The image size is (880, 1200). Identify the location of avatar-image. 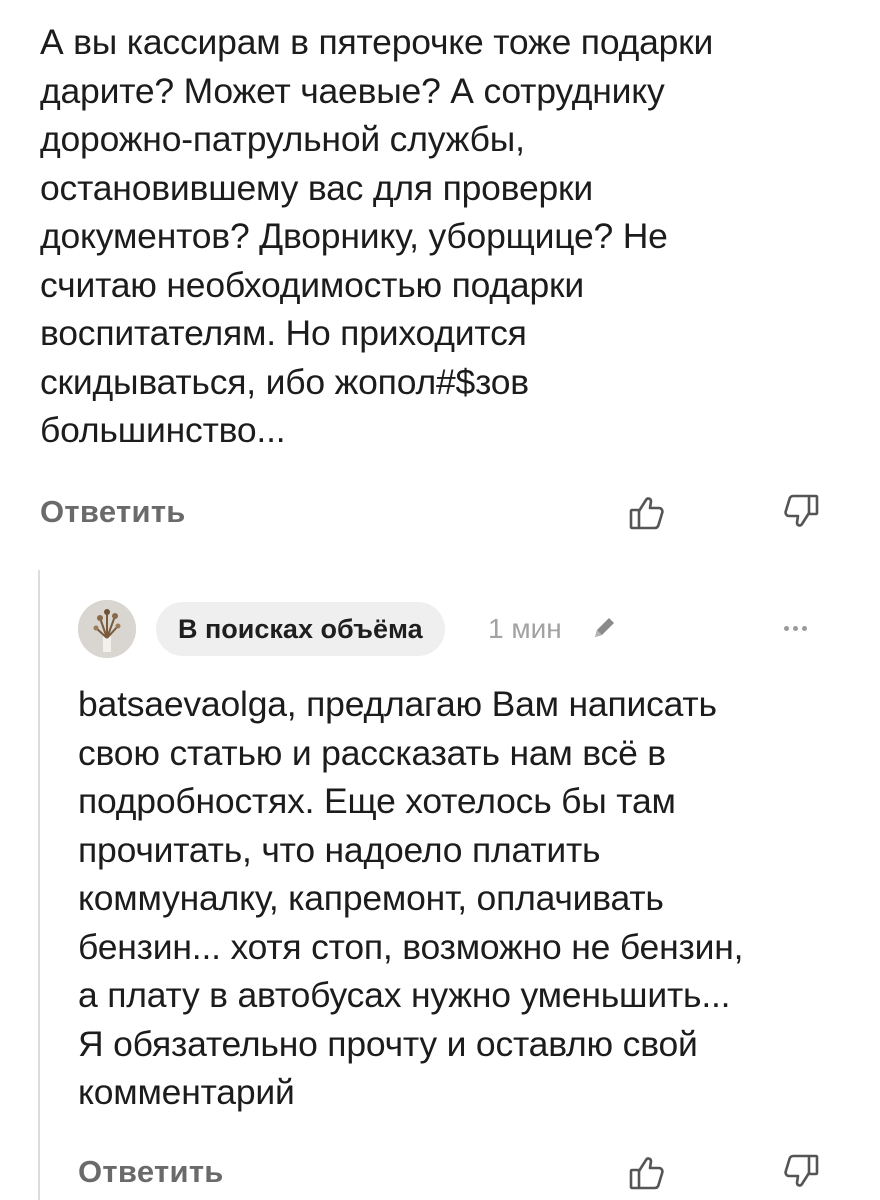
(107, 629).